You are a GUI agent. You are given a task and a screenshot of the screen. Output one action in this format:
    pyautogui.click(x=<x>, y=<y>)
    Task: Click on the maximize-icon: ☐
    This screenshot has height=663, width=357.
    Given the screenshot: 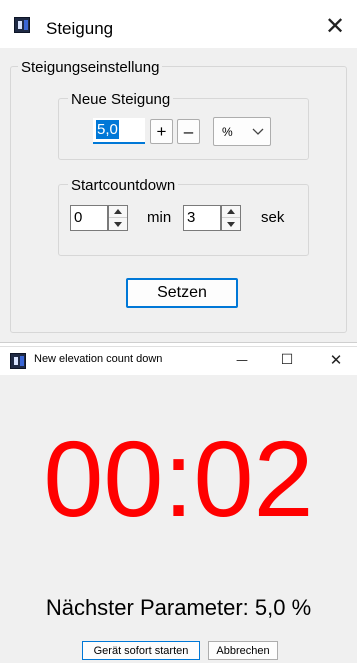 What is the action you would take?
    pyautogui.click(x=287, y=360)
    